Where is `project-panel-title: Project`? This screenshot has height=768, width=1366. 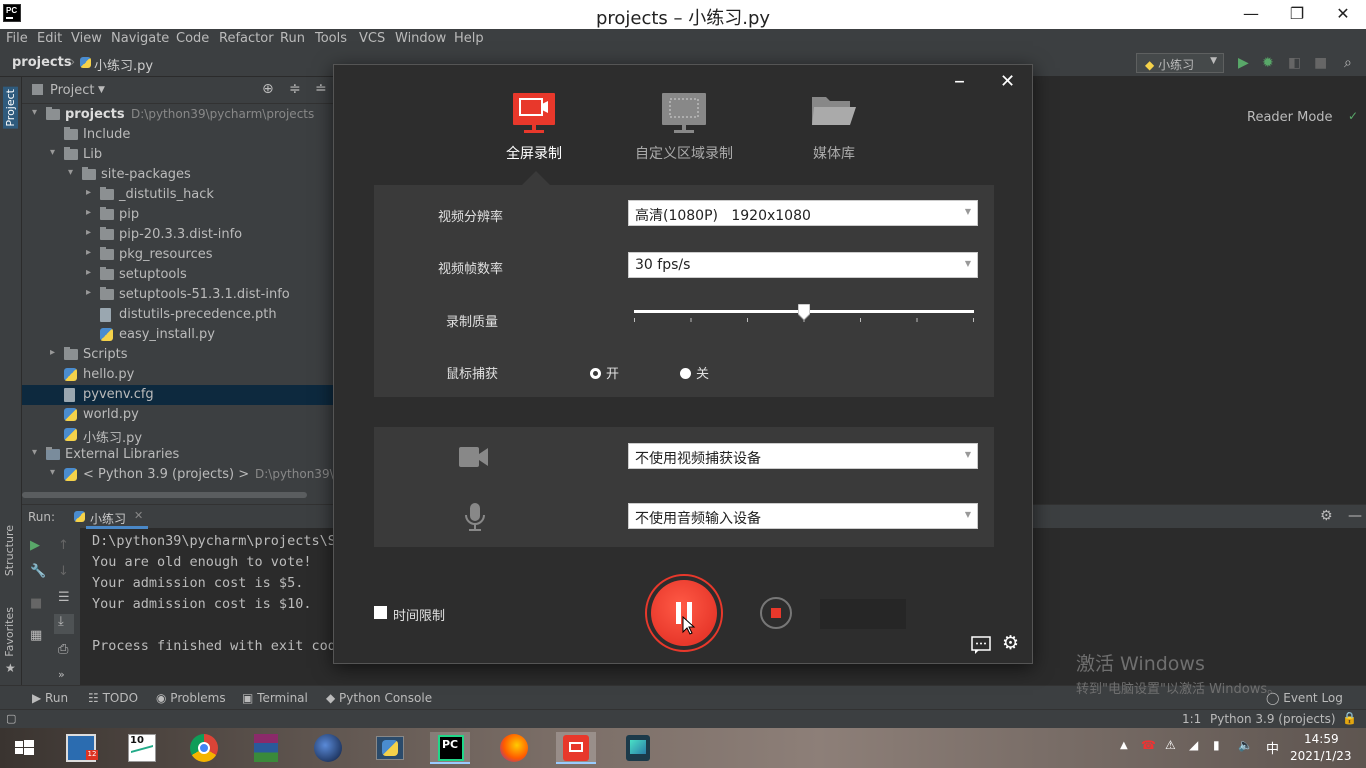
project-panel-title: Project is located at coordinates (72, 90).